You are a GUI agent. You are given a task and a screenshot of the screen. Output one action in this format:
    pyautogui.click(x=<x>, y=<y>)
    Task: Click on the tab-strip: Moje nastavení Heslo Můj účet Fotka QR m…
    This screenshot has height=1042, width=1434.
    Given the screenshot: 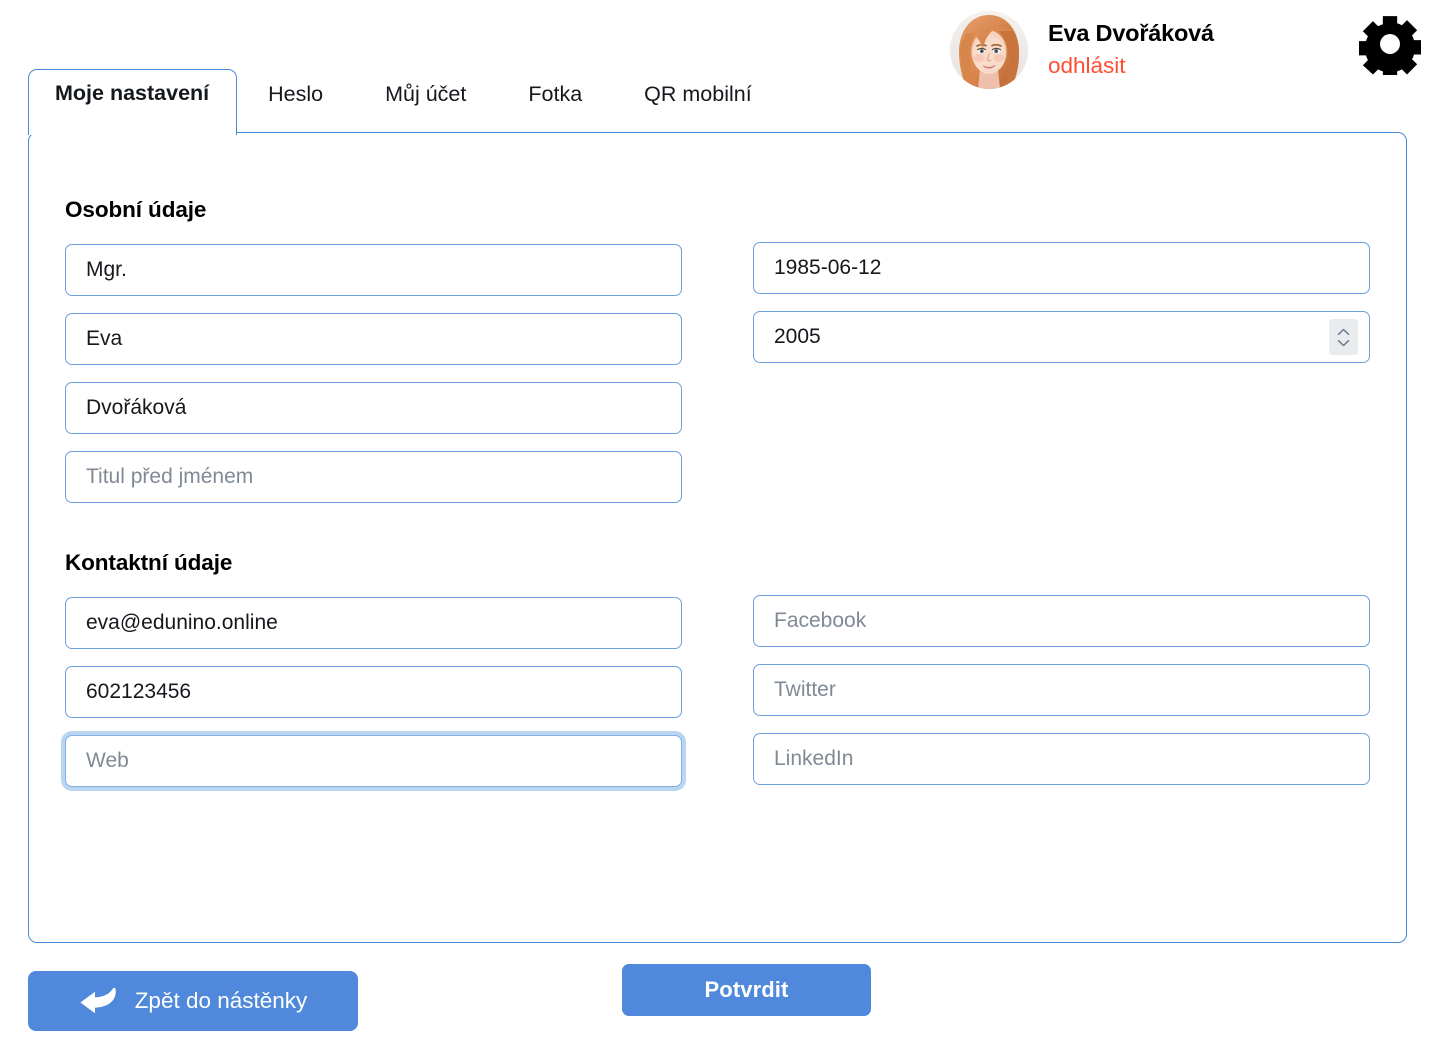 What is the action you would take?
    pyautogui.click(x=717, y=101)
    